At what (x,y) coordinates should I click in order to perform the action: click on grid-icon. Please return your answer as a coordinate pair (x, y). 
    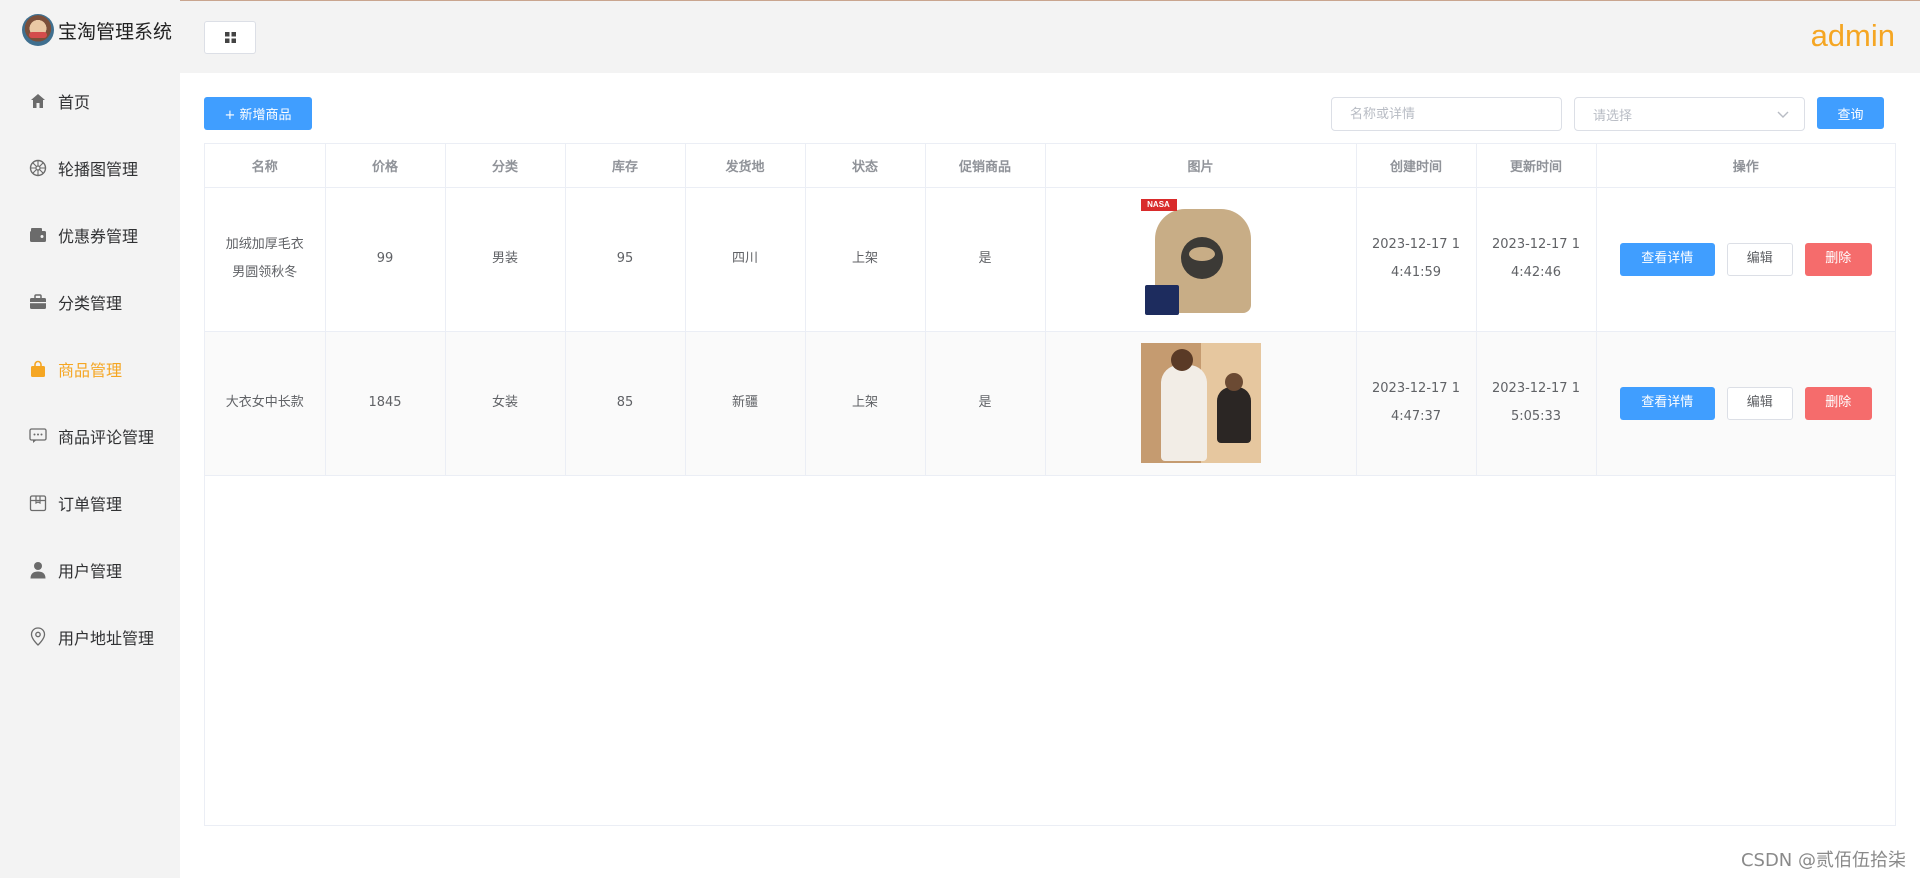
    Looking at the image, I should click on (230, 37).